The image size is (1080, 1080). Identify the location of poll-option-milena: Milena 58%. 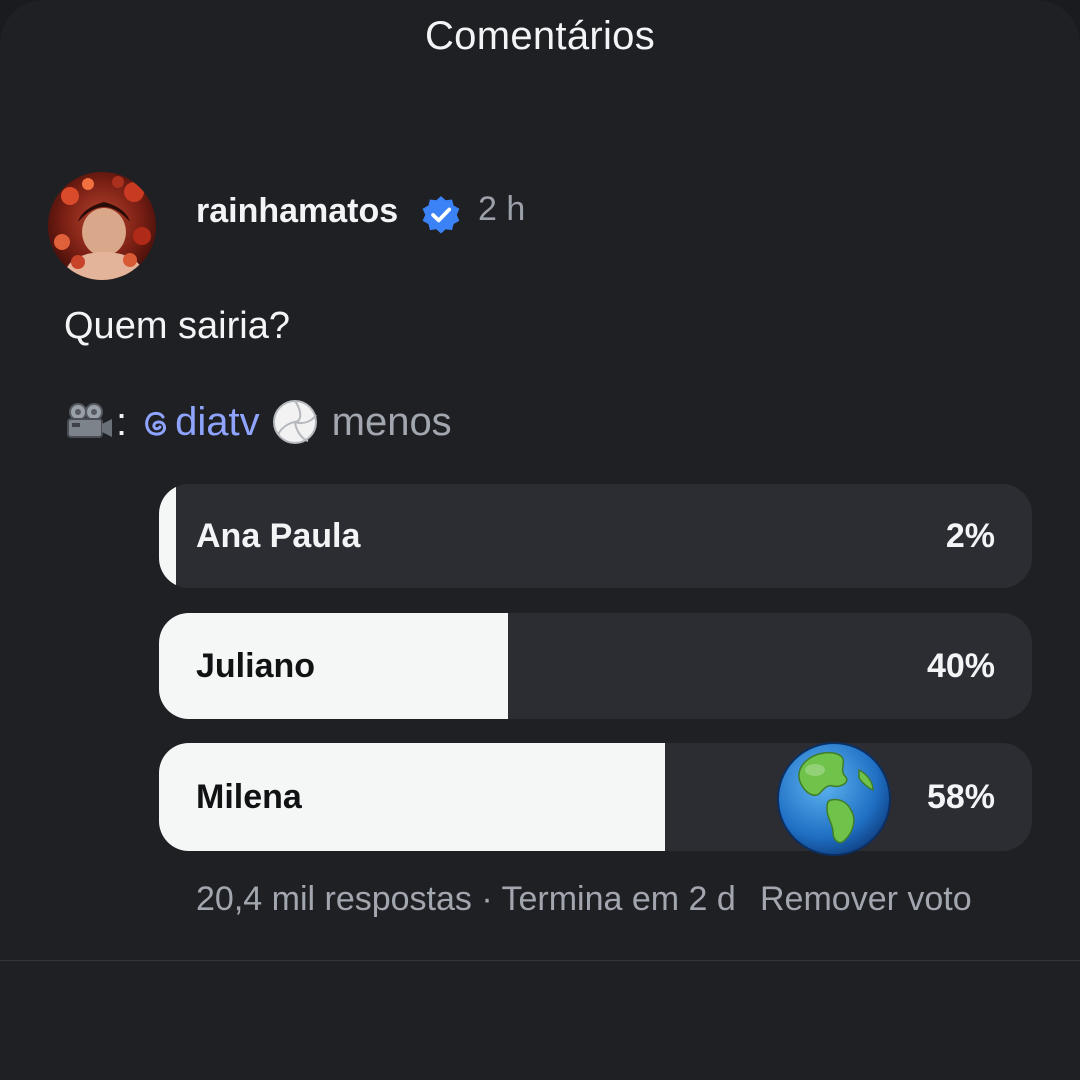
(595, 797).